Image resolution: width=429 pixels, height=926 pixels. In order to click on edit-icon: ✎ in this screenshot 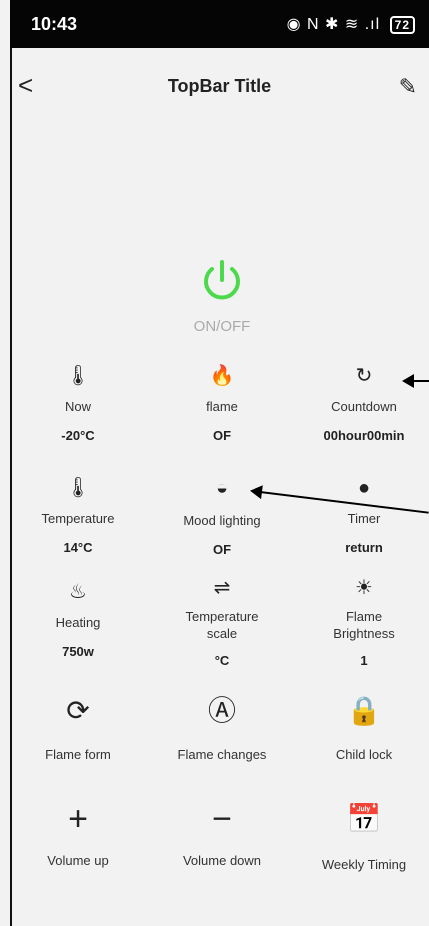, I will do `click(408, 87)`.